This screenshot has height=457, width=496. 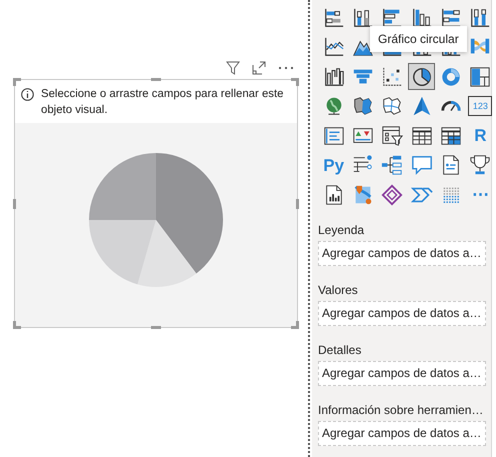 I want to click on well-label: Detalles, so click(x=340, y=350).